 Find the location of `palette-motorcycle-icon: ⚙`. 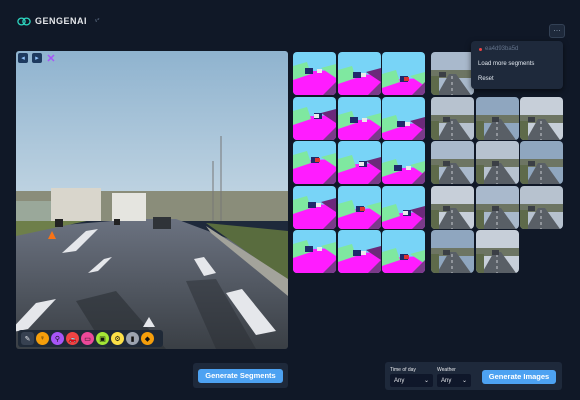

palette-motorcycle-icon: ⚙ is located at coordinates (117, 338).